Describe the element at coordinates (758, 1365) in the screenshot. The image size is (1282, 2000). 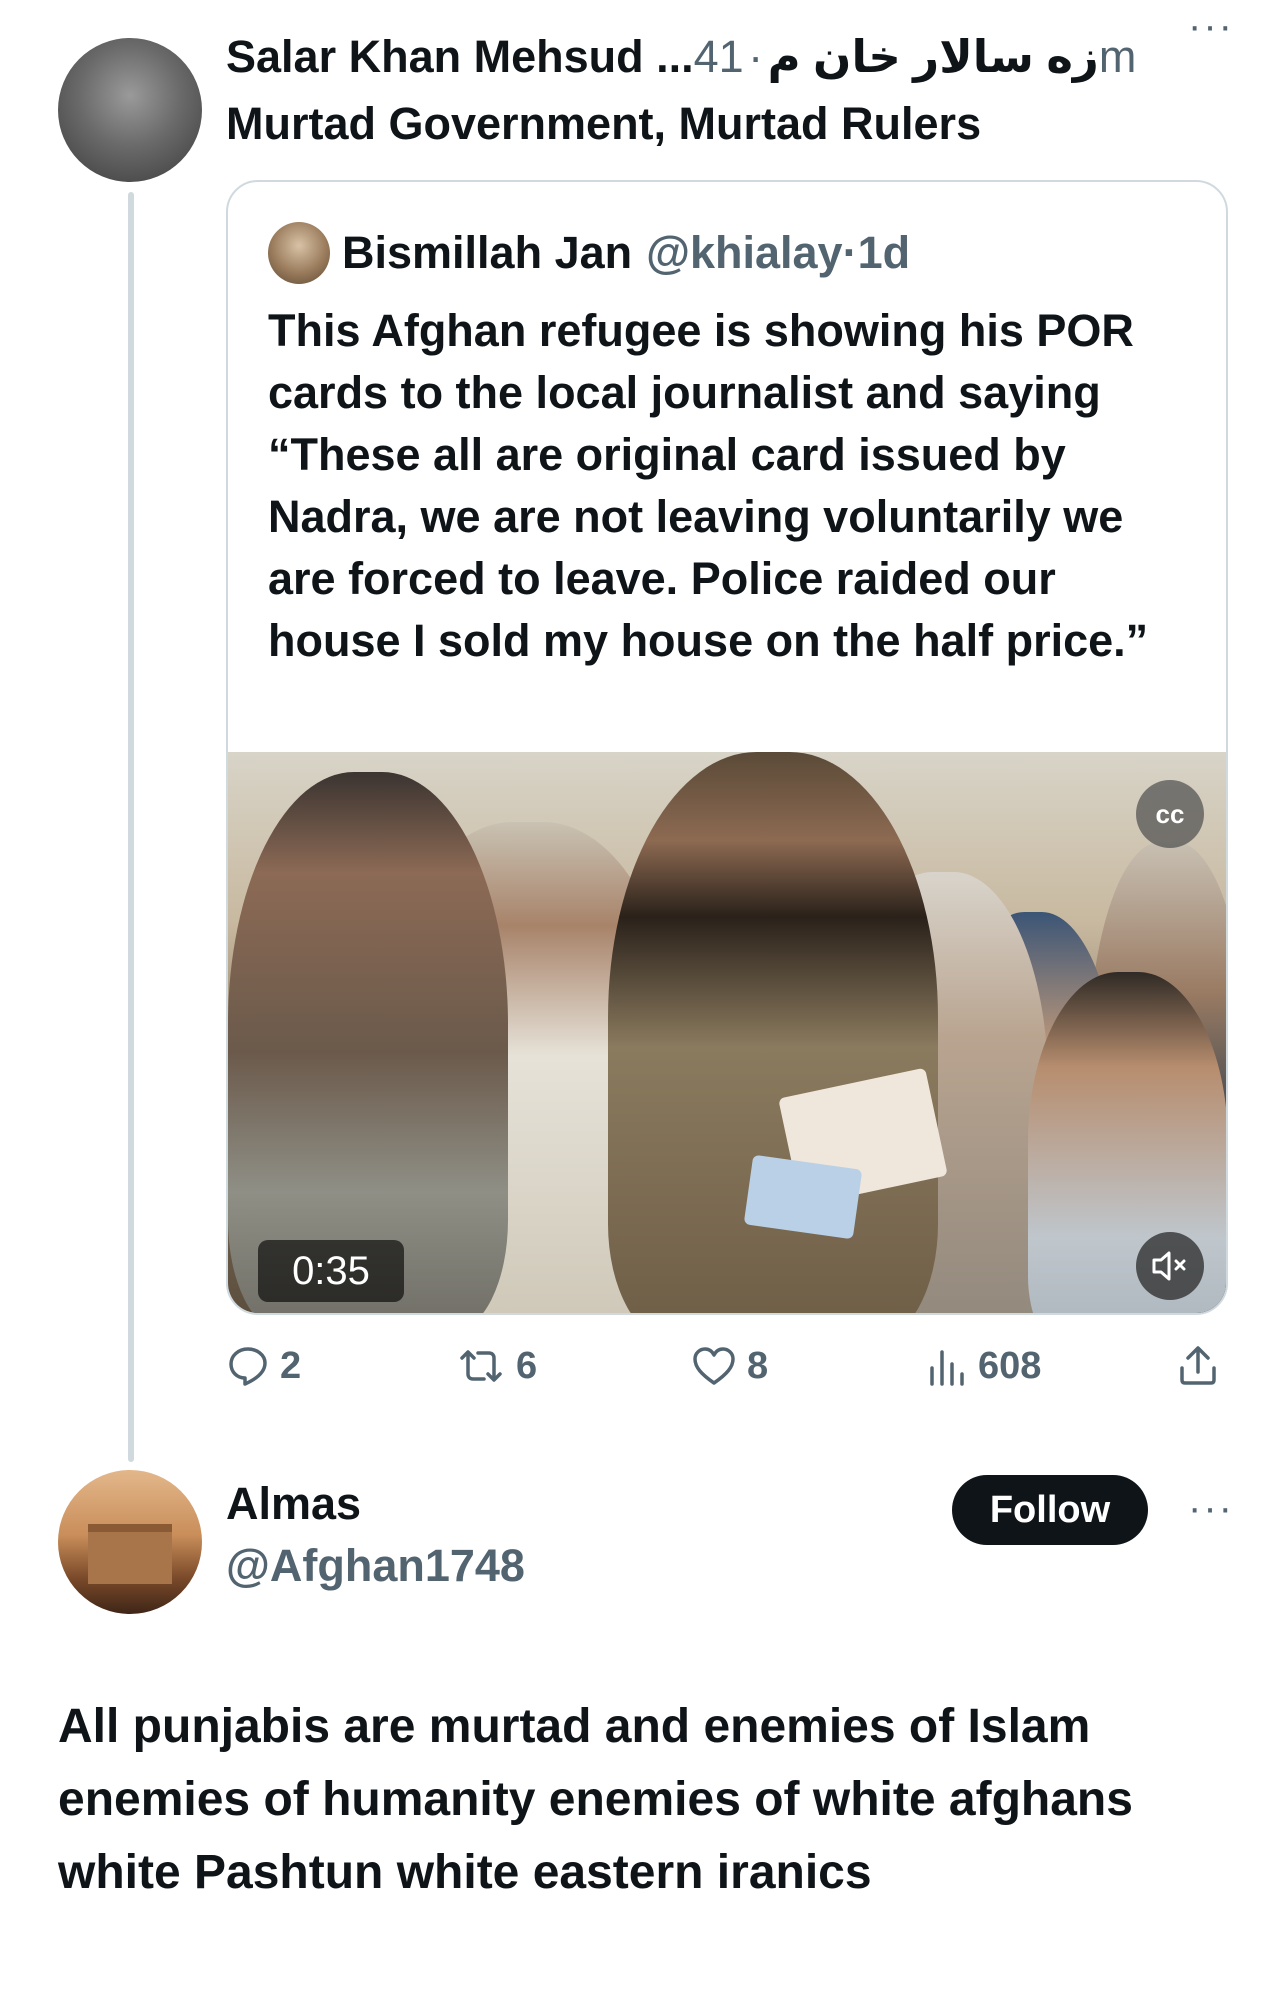
I see `like-count: 8` at that location.